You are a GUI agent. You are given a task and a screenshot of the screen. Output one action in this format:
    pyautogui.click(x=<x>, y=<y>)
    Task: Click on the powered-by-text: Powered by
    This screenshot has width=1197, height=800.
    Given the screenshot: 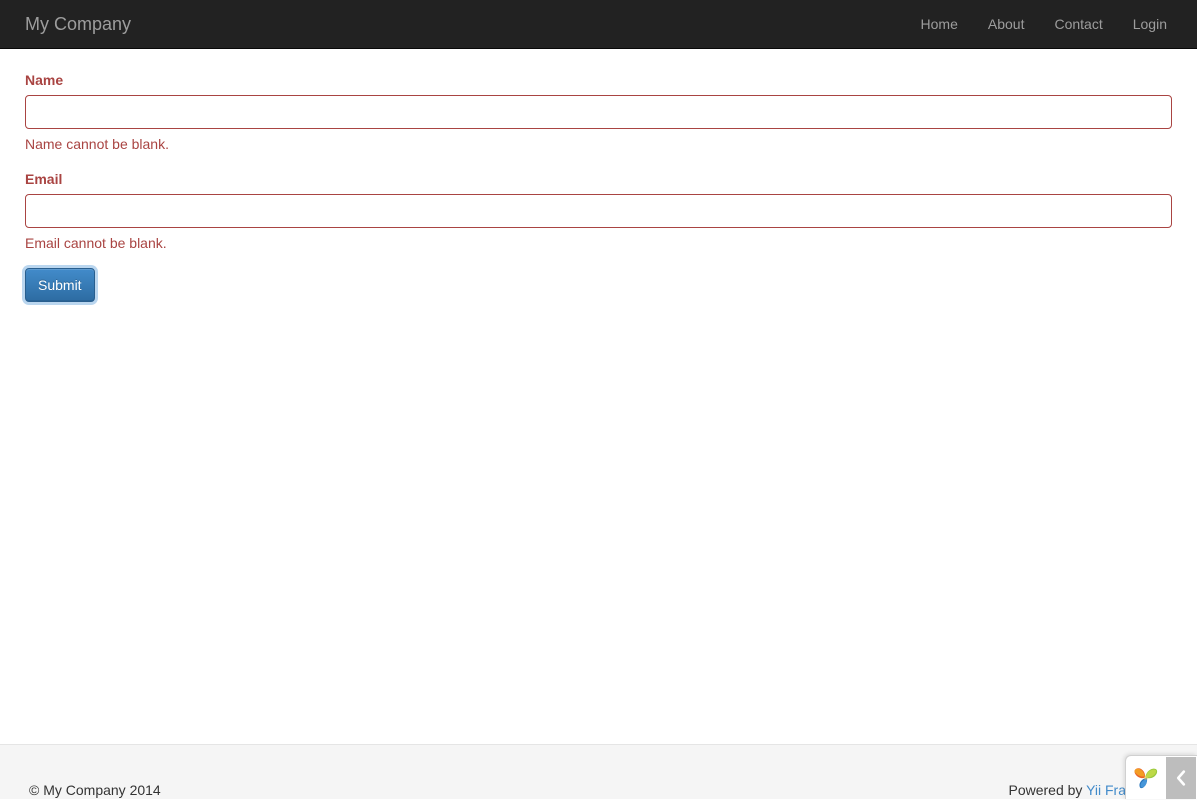 What is the action you would take?
    pyautogui.click(x=1047, y=790)
    